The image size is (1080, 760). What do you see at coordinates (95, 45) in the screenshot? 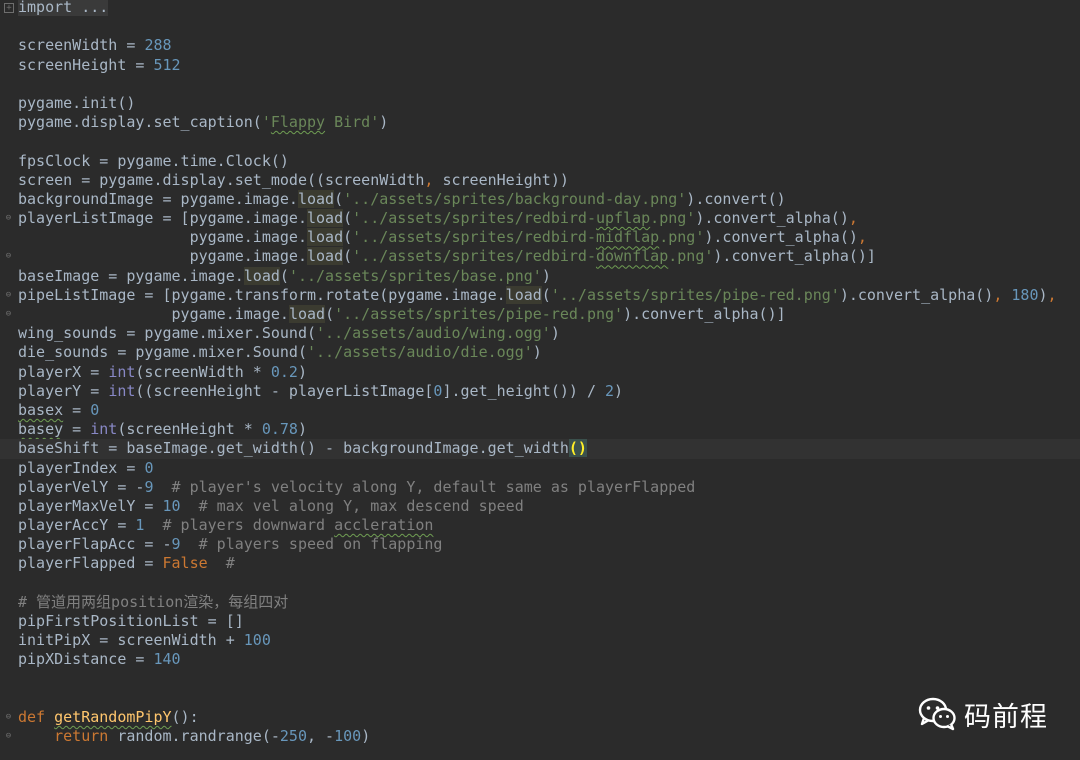
I see `code-text: screenWidth = 288` at bounding box center [95, 45].